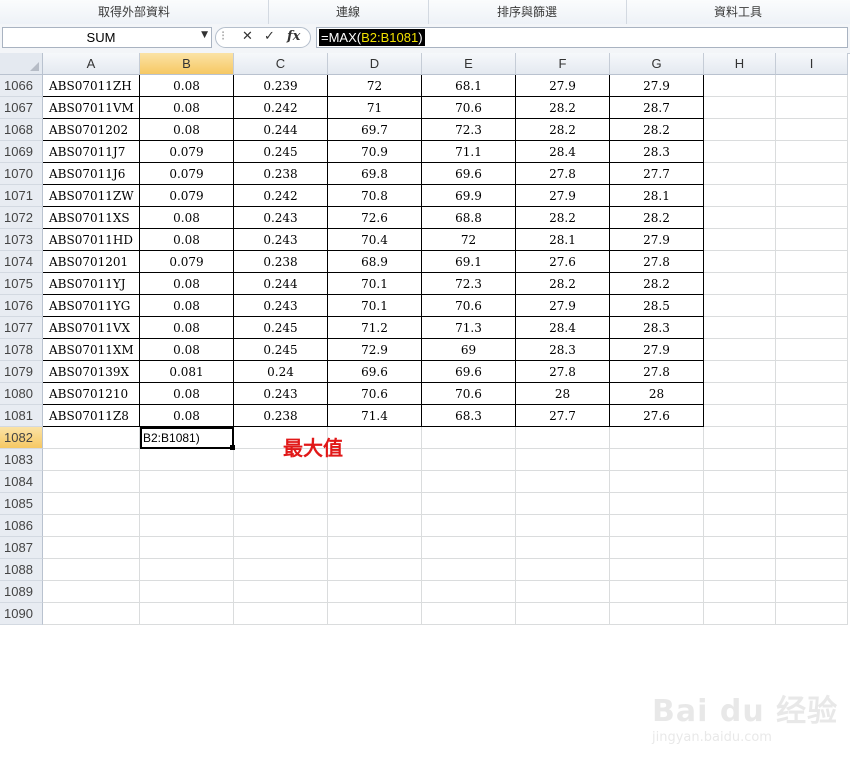 This screenshot has width=850, height=772. I want to click on cell-a: ABS0701201, so click(91, 262).